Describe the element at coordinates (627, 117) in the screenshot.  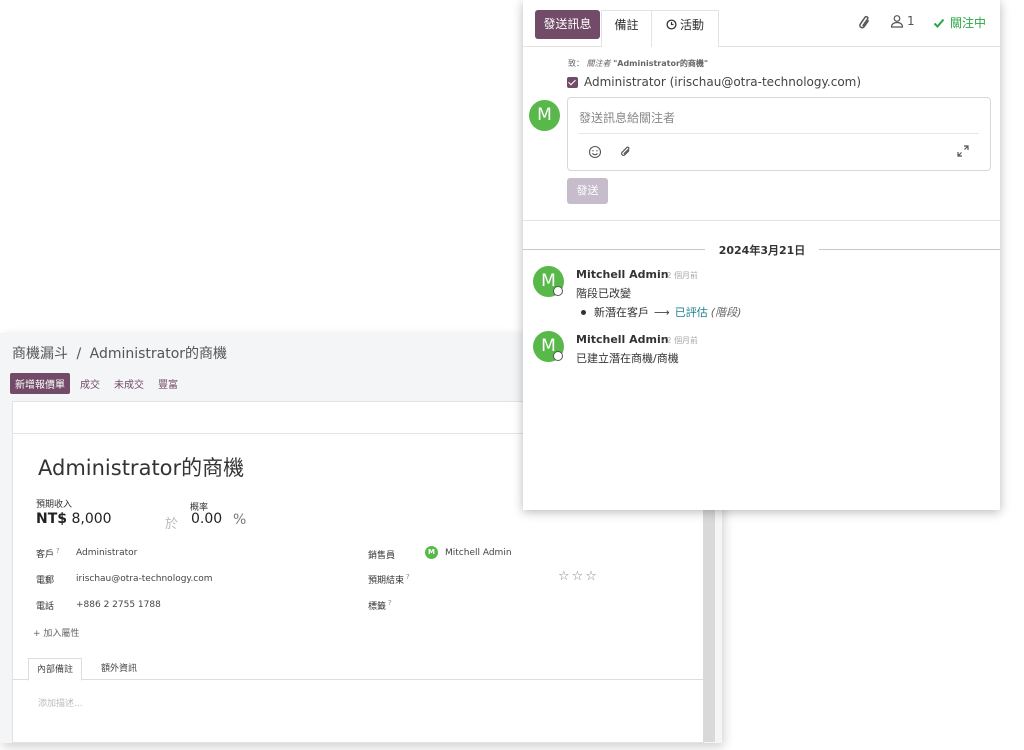
I see `composer-input: 發送訊息給關注者` at that location.